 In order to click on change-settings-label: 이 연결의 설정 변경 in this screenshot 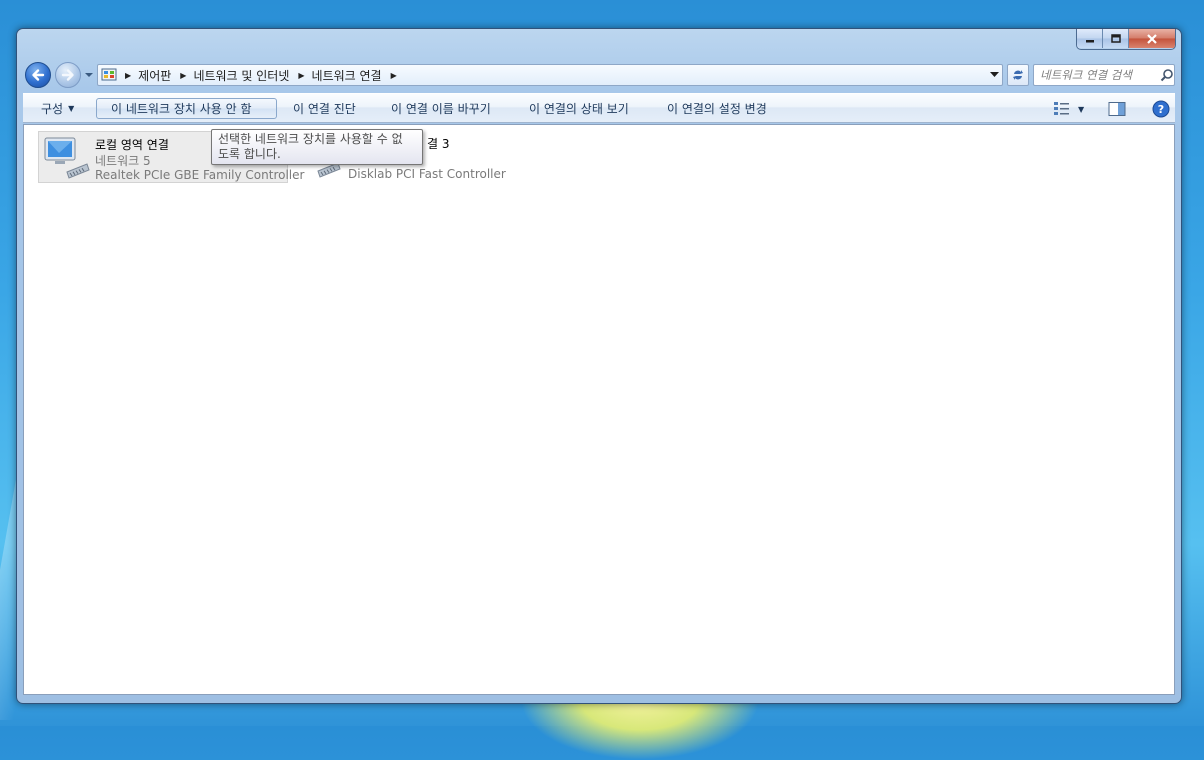, I will do `click(717, 109)`.